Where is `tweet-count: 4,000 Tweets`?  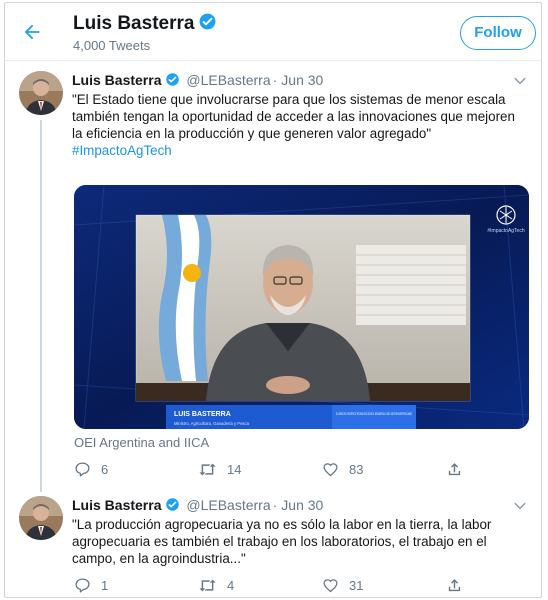
tweet-count: 4,000 Tweets is located at coordinates (112, 45).